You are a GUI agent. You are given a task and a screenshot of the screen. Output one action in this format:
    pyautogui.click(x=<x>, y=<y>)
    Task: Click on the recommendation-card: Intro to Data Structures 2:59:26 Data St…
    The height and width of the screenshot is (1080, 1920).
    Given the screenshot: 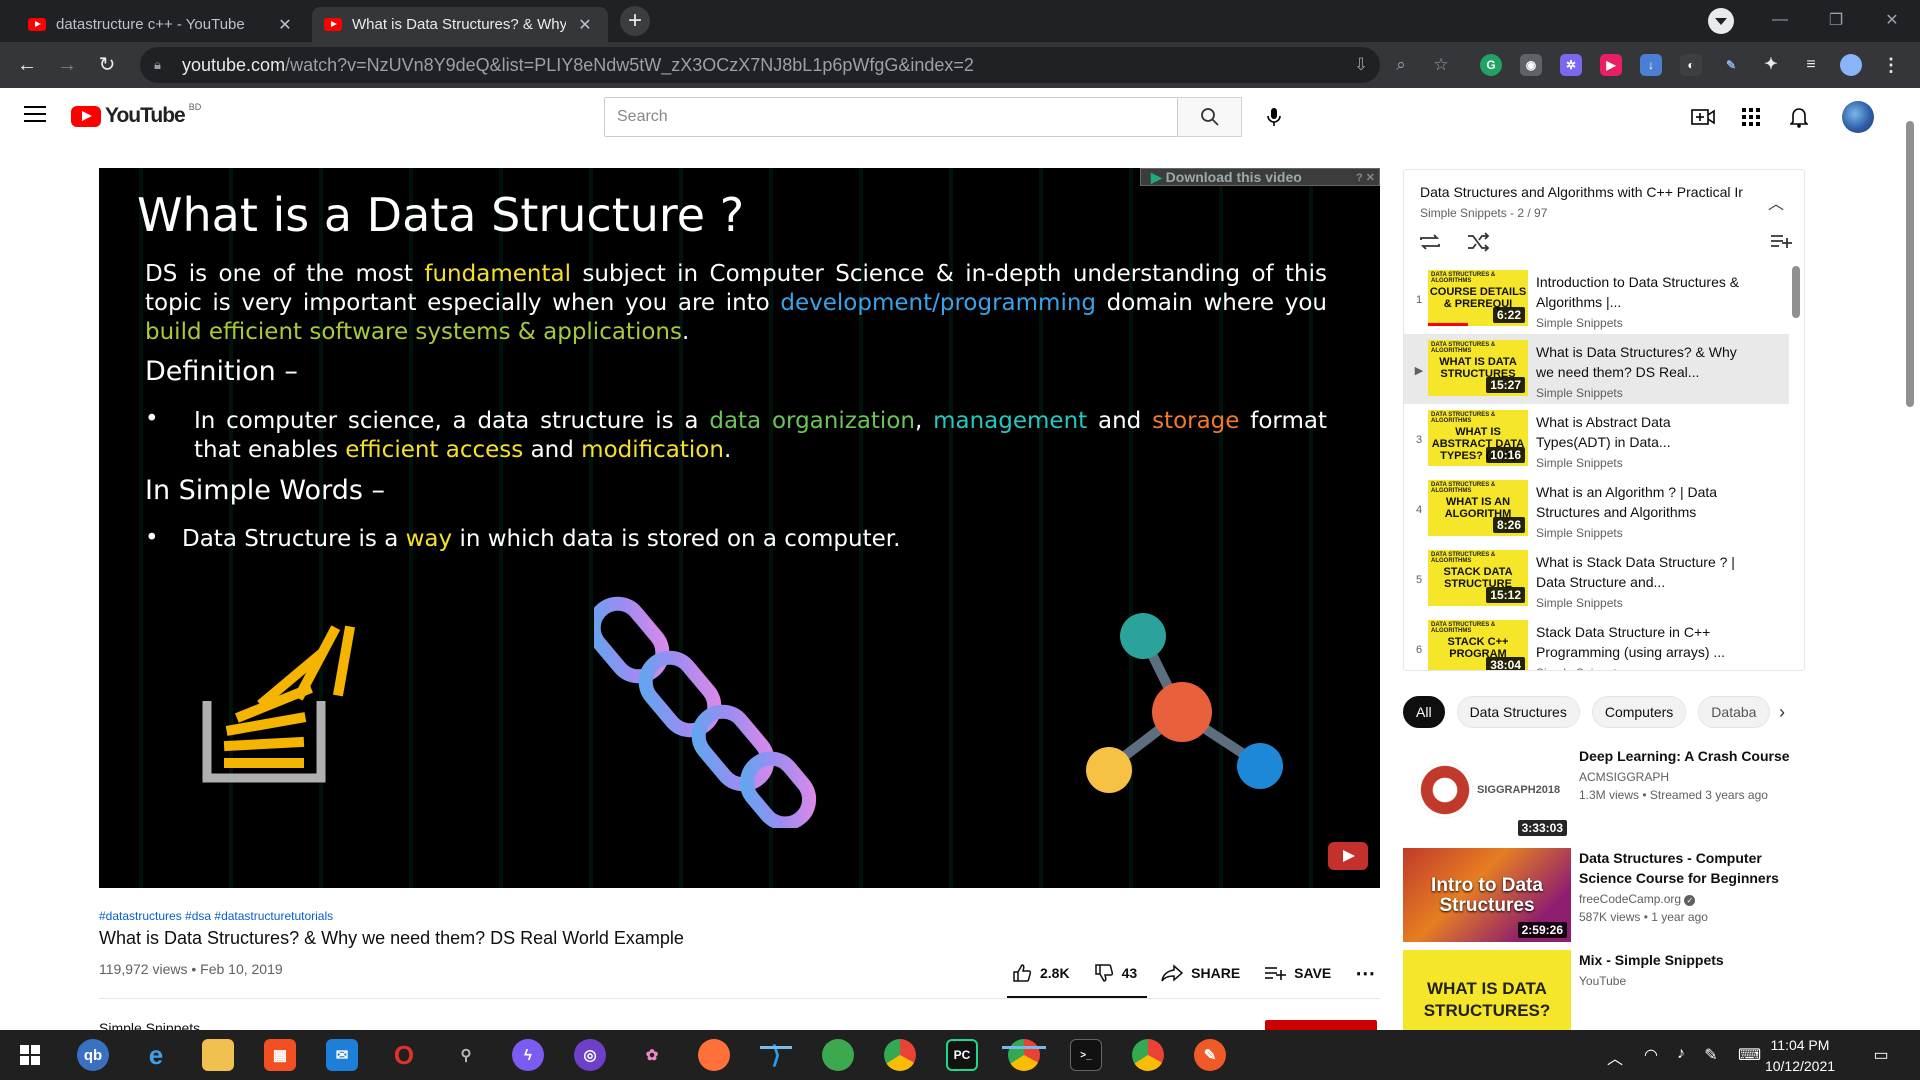 What is the action you would take?
    pyautogui.click(x=1603, y=896)
    